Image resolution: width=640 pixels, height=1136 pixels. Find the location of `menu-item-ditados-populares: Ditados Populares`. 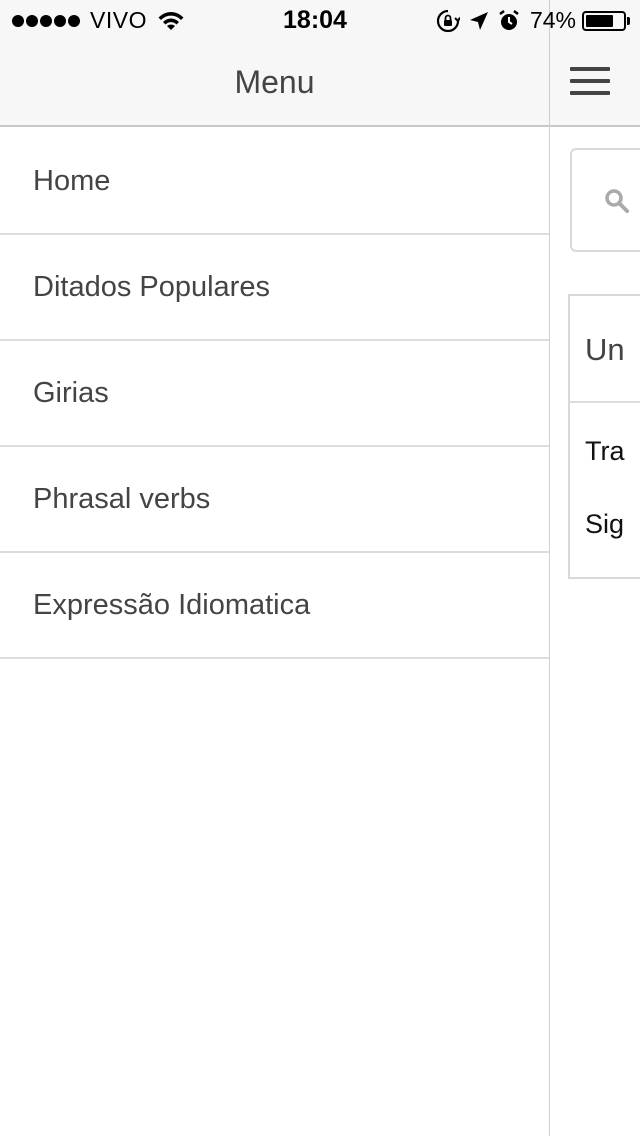

menu-item-ditados-populares: Ditados Populares is located at coordinates (274, 288).